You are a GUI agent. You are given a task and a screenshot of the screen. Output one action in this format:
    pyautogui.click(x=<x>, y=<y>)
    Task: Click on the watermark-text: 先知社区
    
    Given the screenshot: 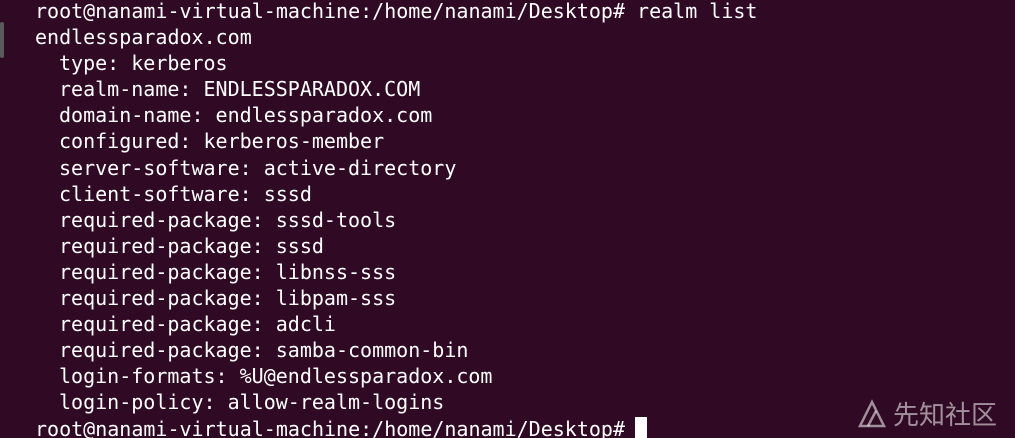 What is the action you would take?
    pyautogui.click(x=944, y=416)
    